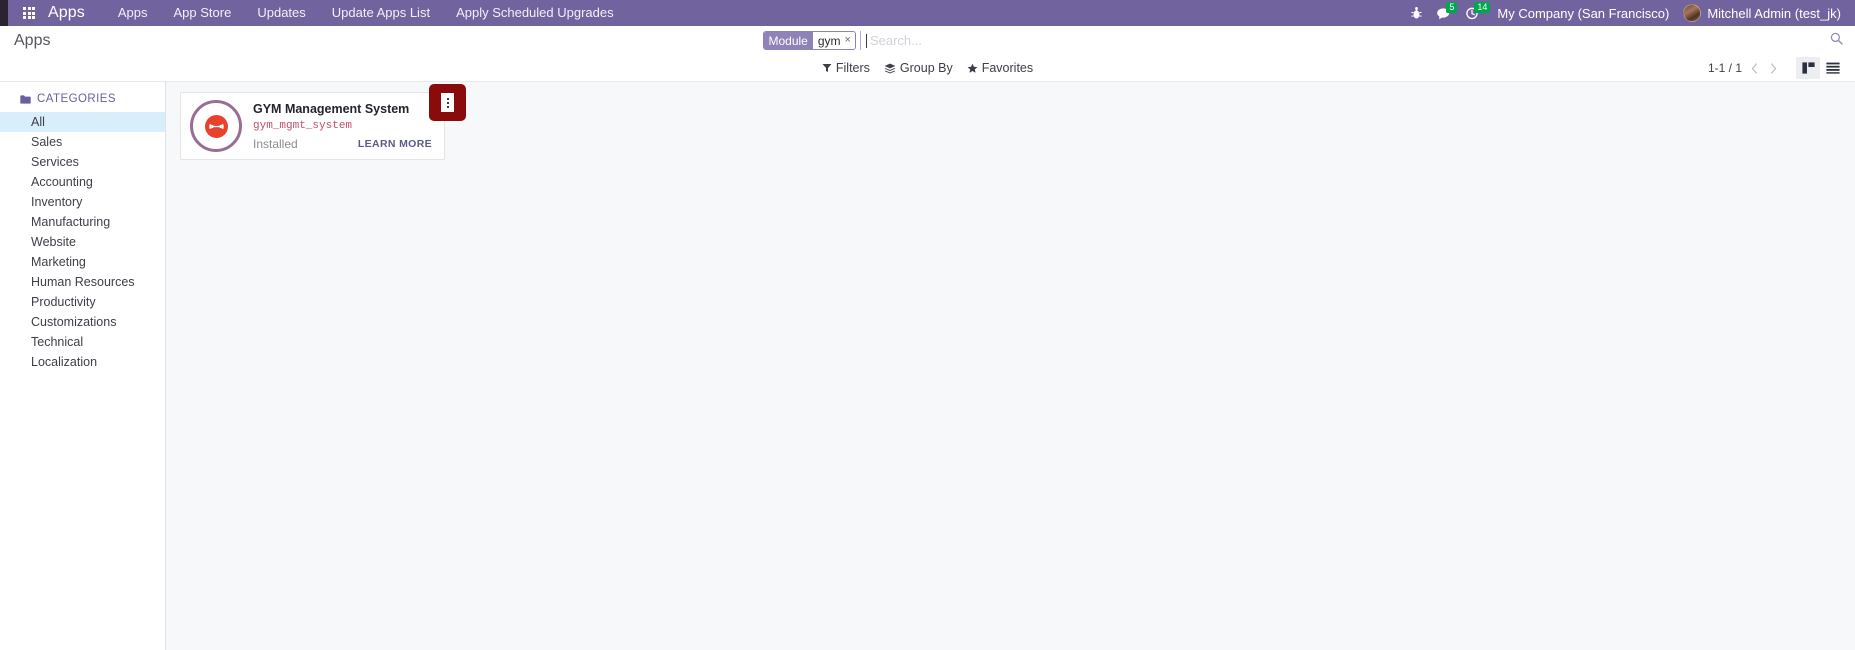 The height and width of the screenshot is (650, 1855). What do you see at coordinates (829, 40) in the screenshot?
I see `facet-value-text: gym` at bounding box center [829, 40].